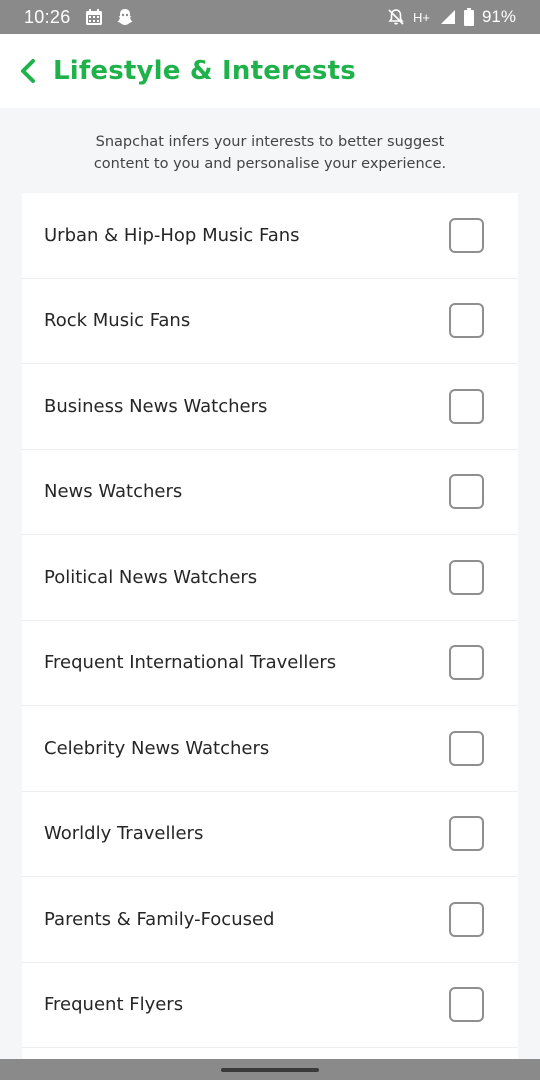 The width and height of the screenshot is (540, 1080). Describe the element at coordinates (270, 321) in the screenshot. I see `interest-item: Rock Music Fans` at that location.